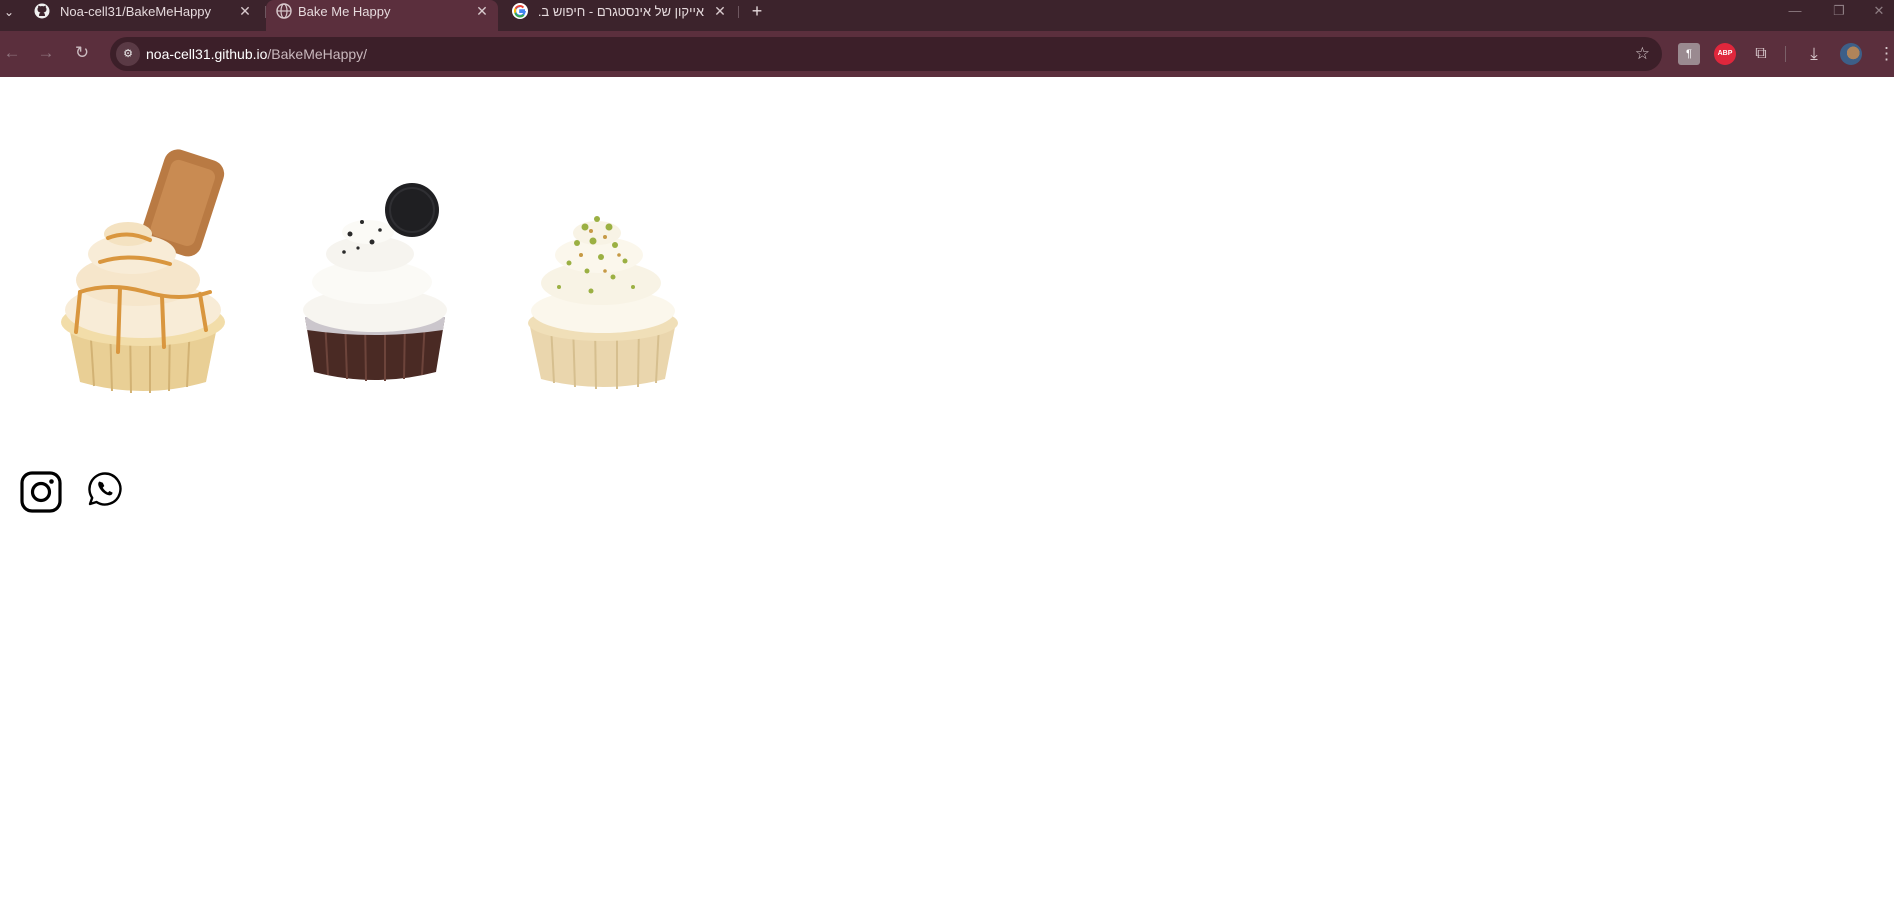 Image resolution: width=1894 pixels, height=905 pixels. What do you see at coordinates (1879, 11) in the screenshot?
I see `window-close-icon: ✕` at bounding box center [1879, 11].